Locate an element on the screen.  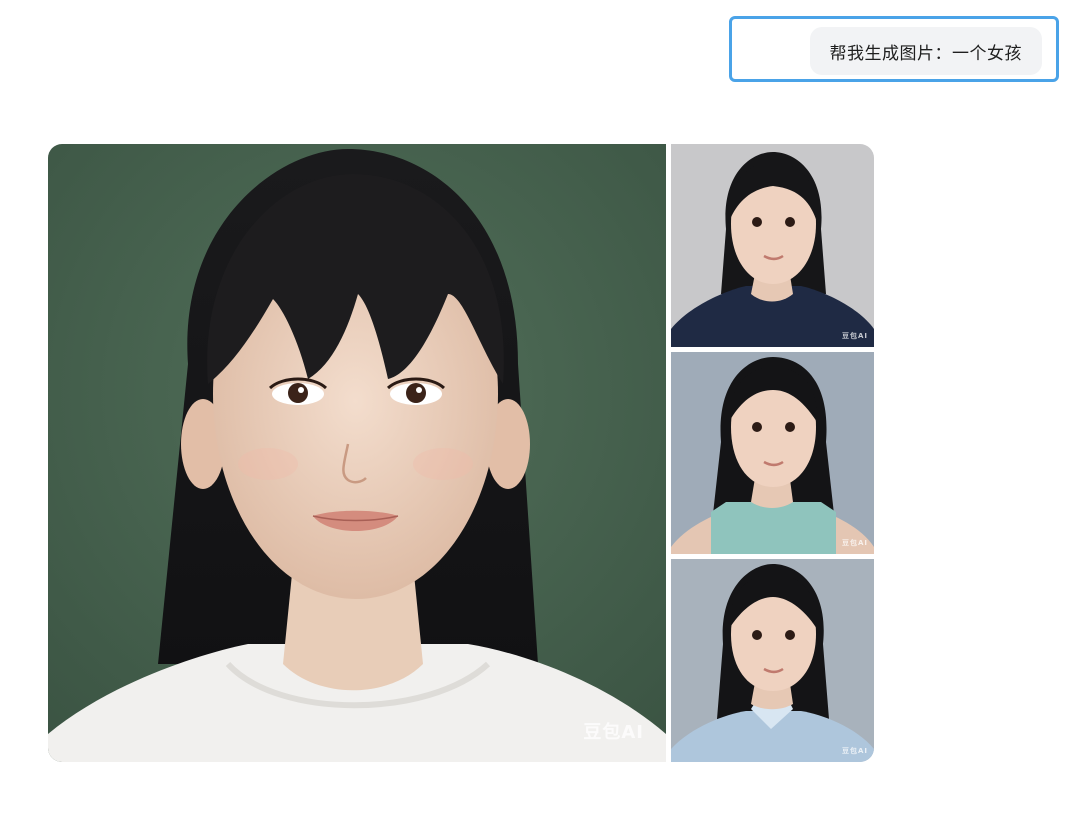
generated-image-thumb-3: 豆包AI is located at coordinates (772, 660).